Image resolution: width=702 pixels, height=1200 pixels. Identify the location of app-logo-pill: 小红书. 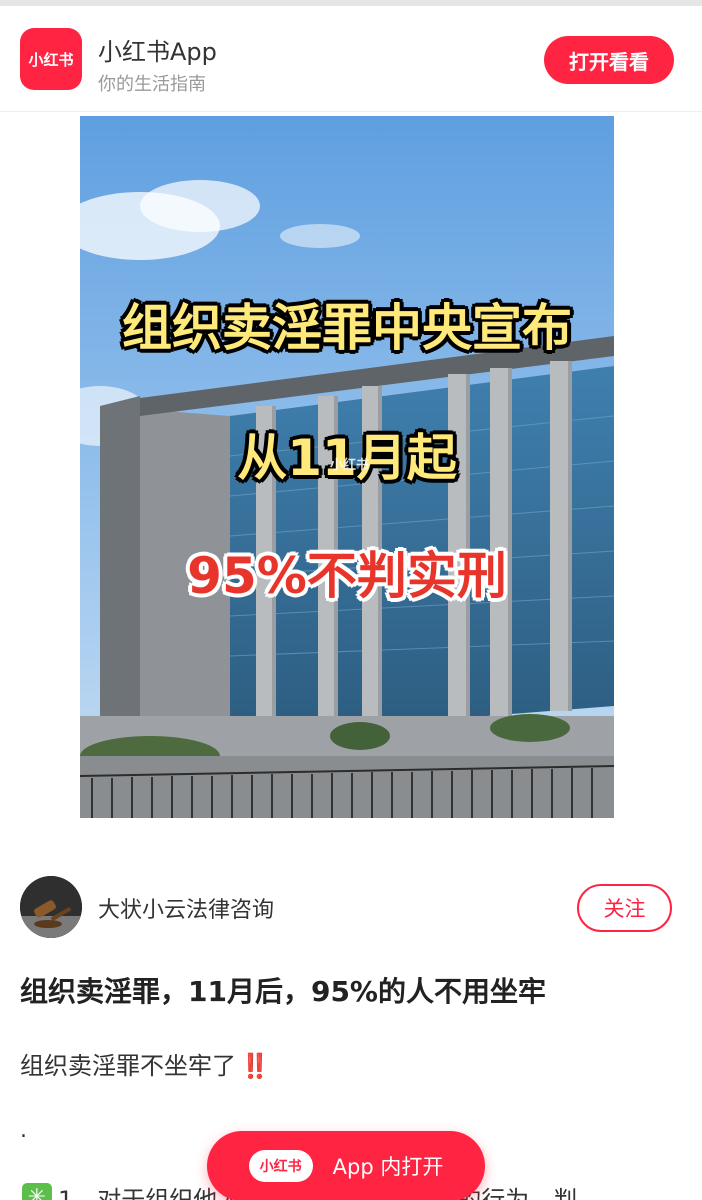
(280, 1166).